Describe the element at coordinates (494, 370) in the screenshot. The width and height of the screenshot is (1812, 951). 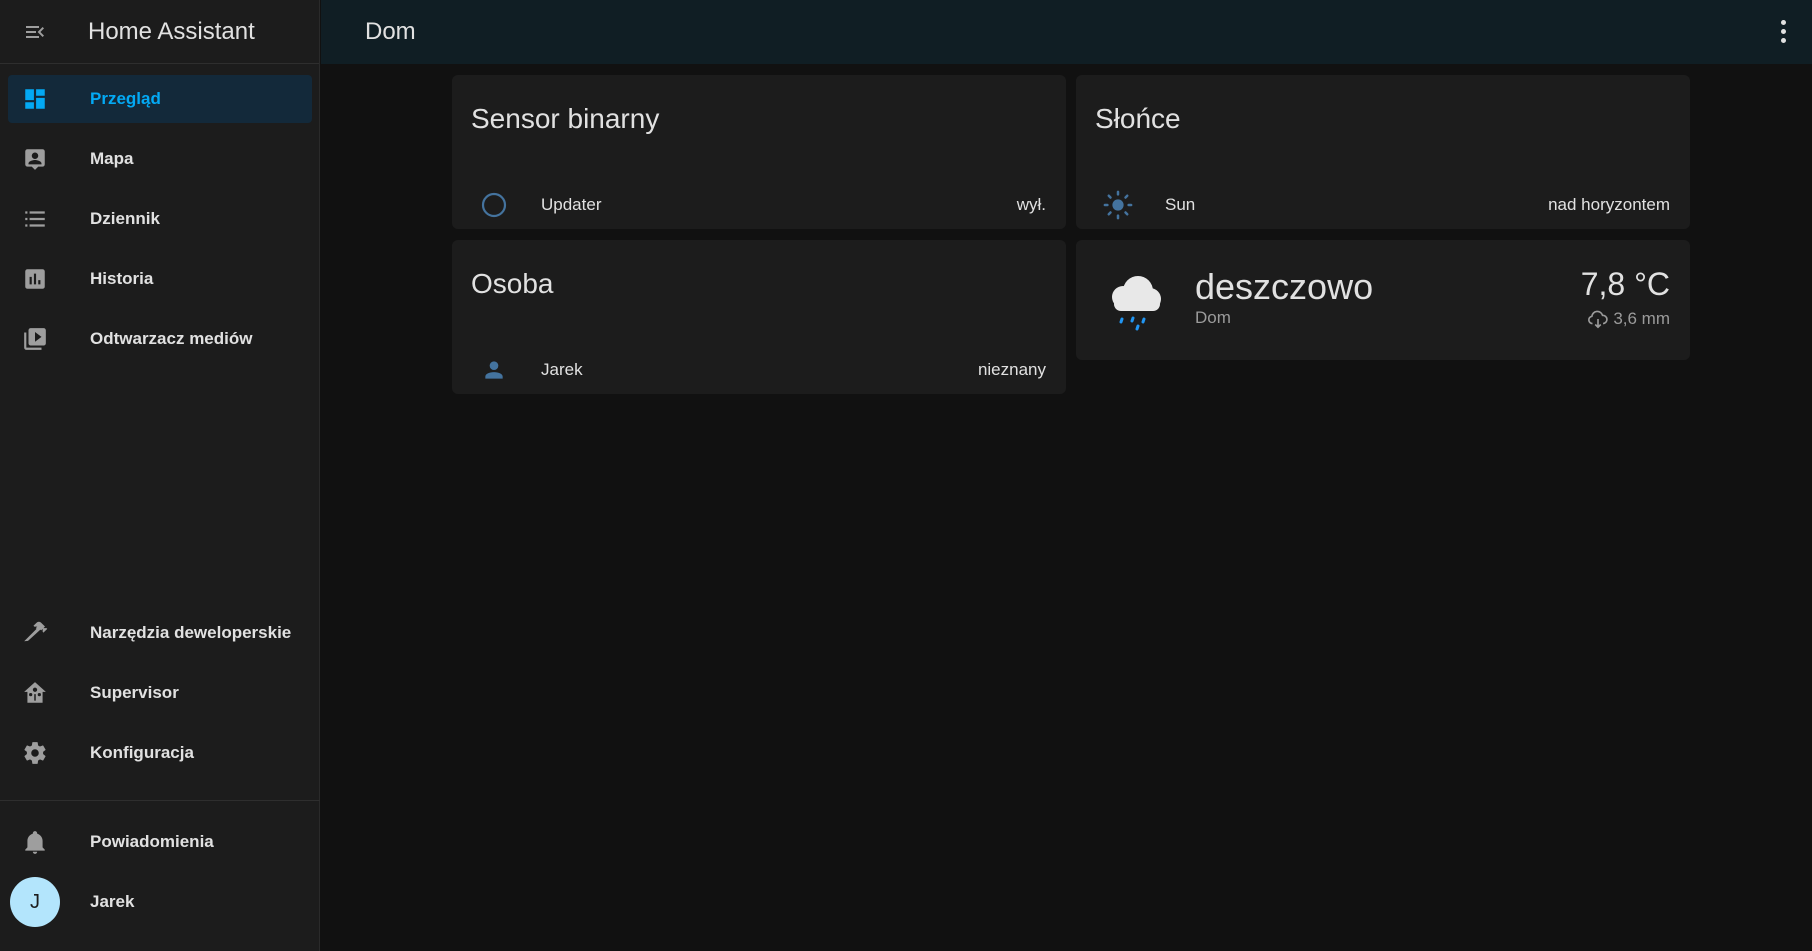
I see `account-icon` at that location.